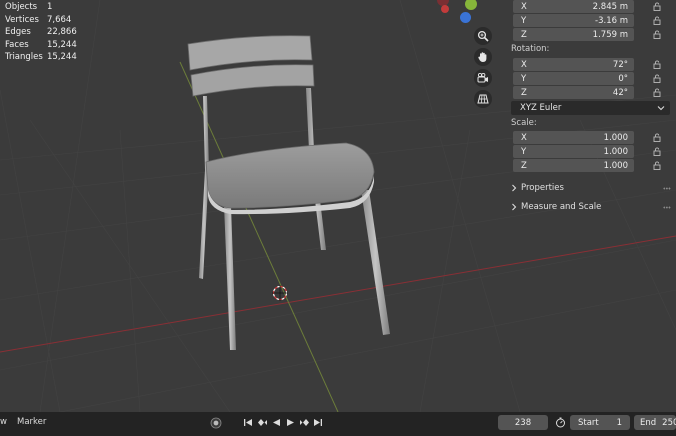  I want to click on play-reverse-button, so click(276, 422).